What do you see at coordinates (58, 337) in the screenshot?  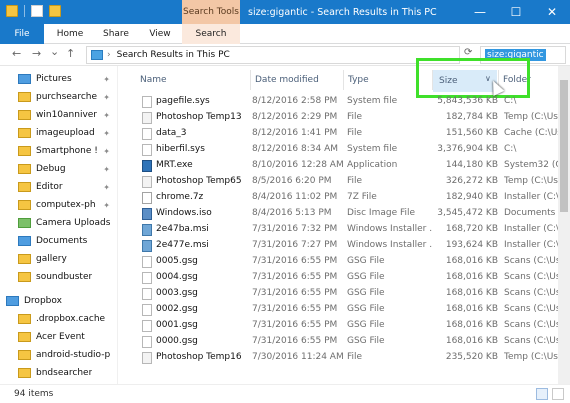 I see `nav-item-acer-event: Acer Event` at bounding box center [58, 337].